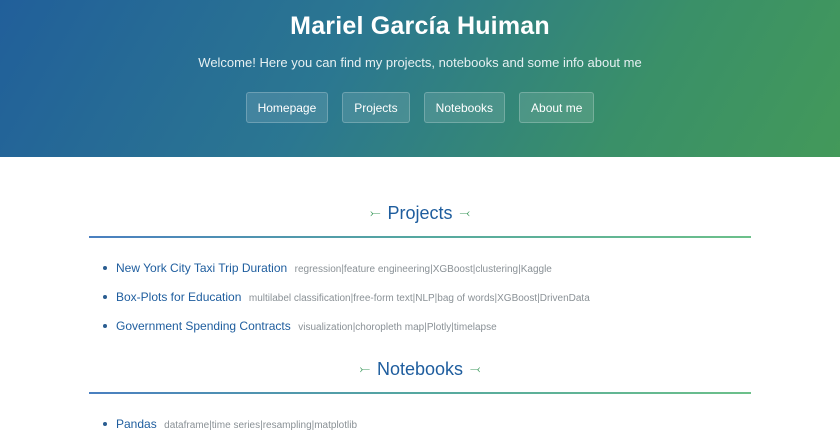 The image size is (840, 444). I want to click on nav-about-button: About me, so click(557, 107).